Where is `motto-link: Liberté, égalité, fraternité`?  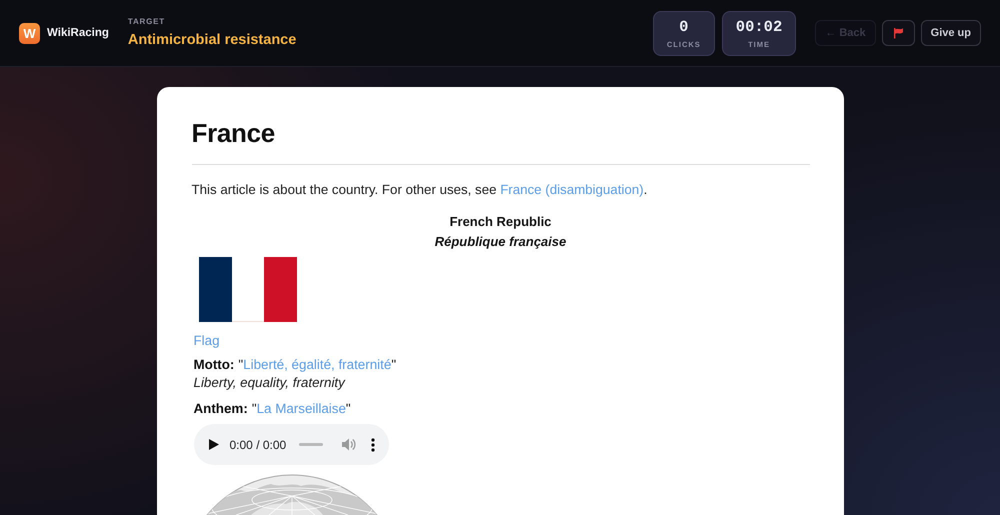
motto-link: Liberté, égalité, fraternité is located at coordinates (317, 364).